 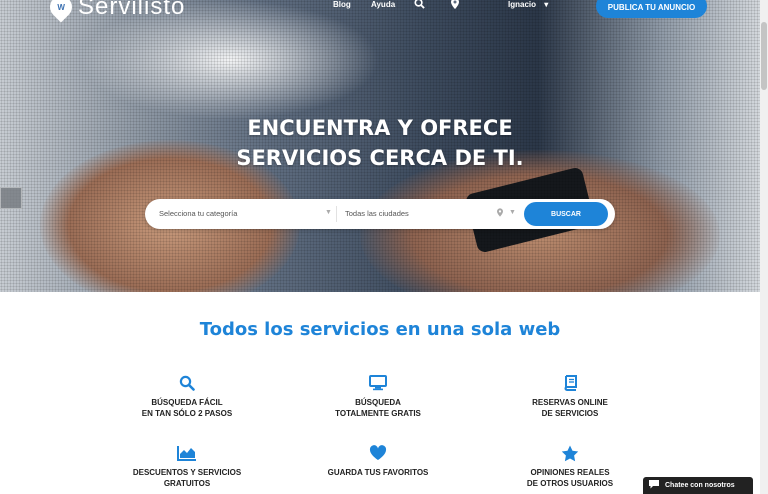 What do you see at coordinates (380, 128) in the screenshot?
I see `hero-headline-line1: ENCUENTRA Y OFRECE` at bounding box center [380, 128].